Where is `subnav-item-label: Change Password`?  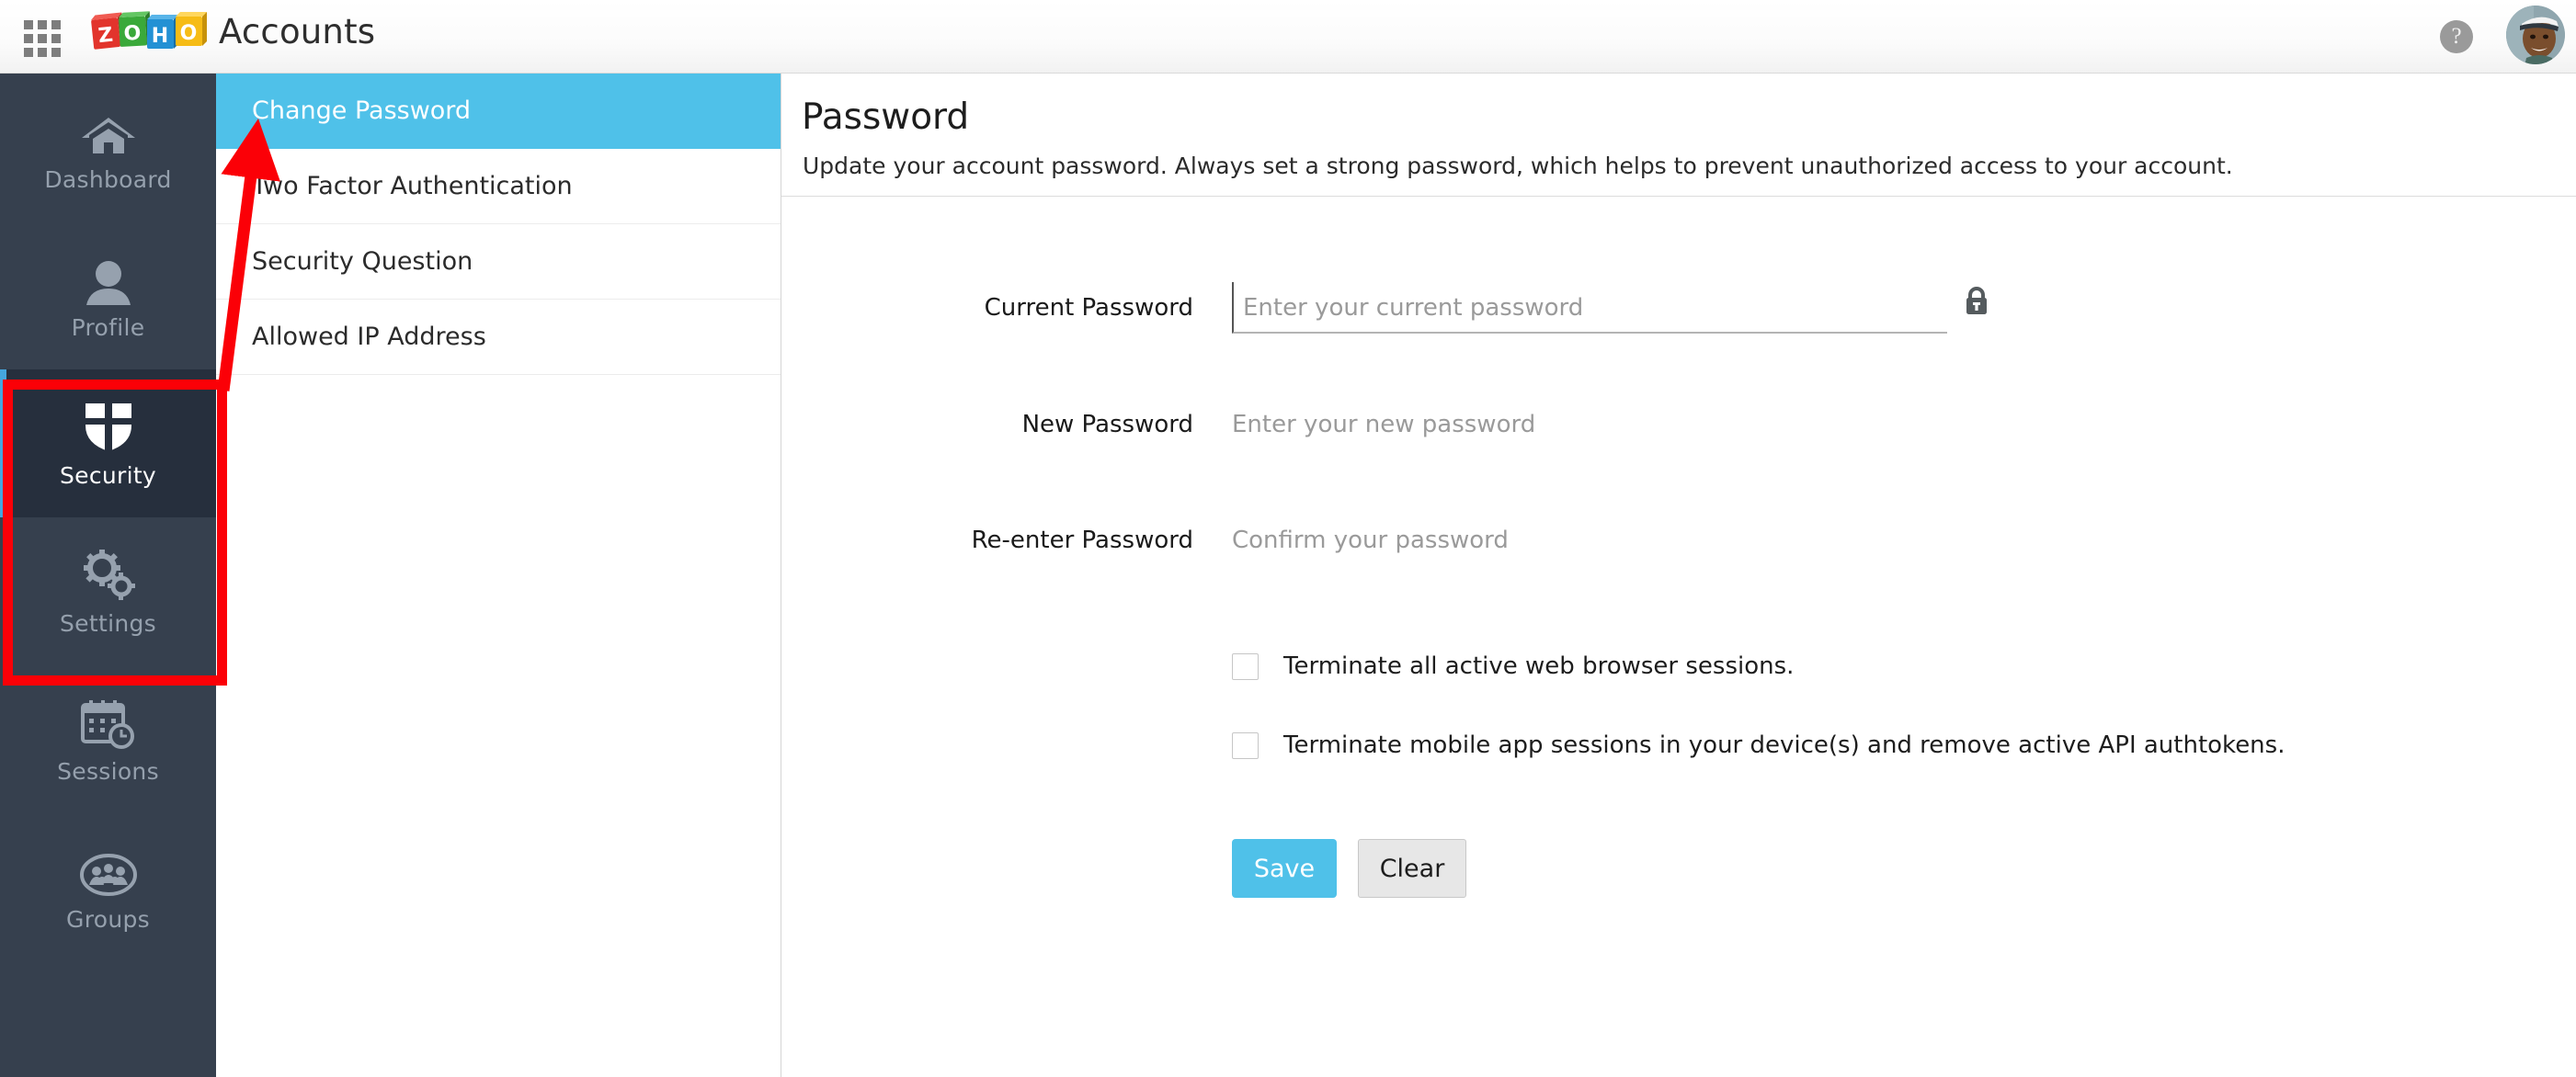
subnav-item-label: Change Password is located at coordinates (362, 110).